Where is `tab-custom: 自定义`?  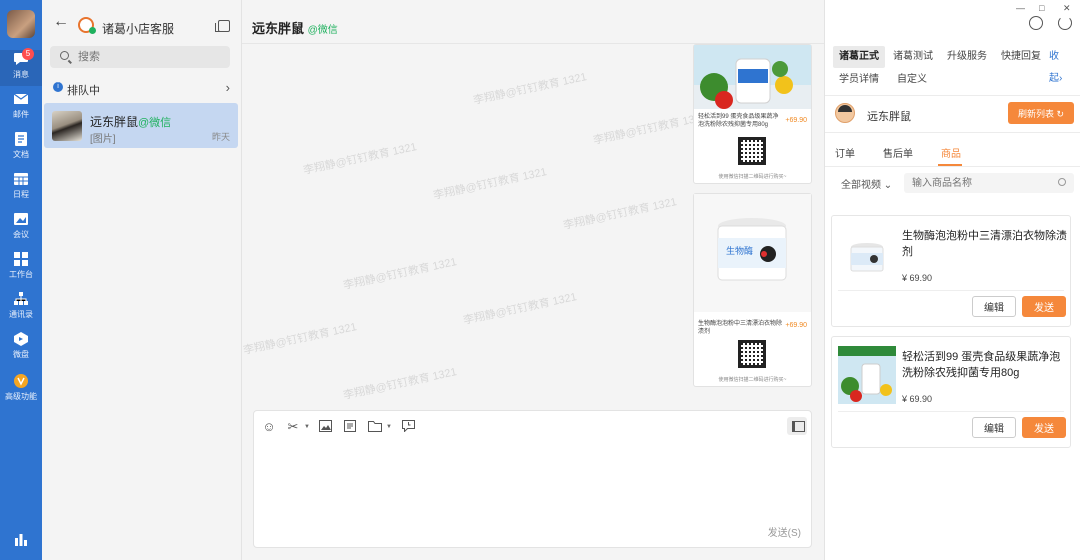 tab-custom: 自定义 is located at coordinates (912, 80).